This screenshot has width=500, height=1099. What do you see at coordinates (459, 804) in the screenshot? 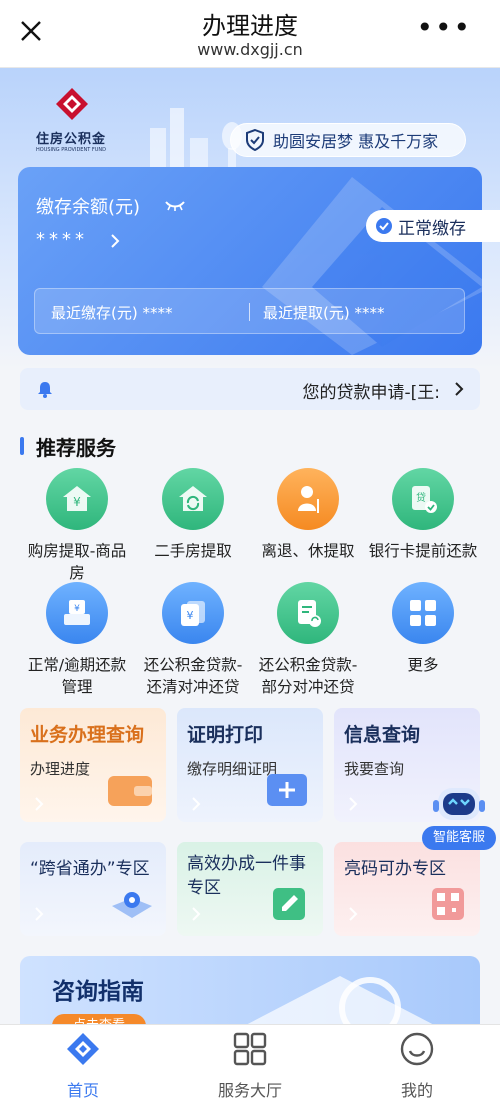
I see `robot-icon` at bounding box center [459, 804].